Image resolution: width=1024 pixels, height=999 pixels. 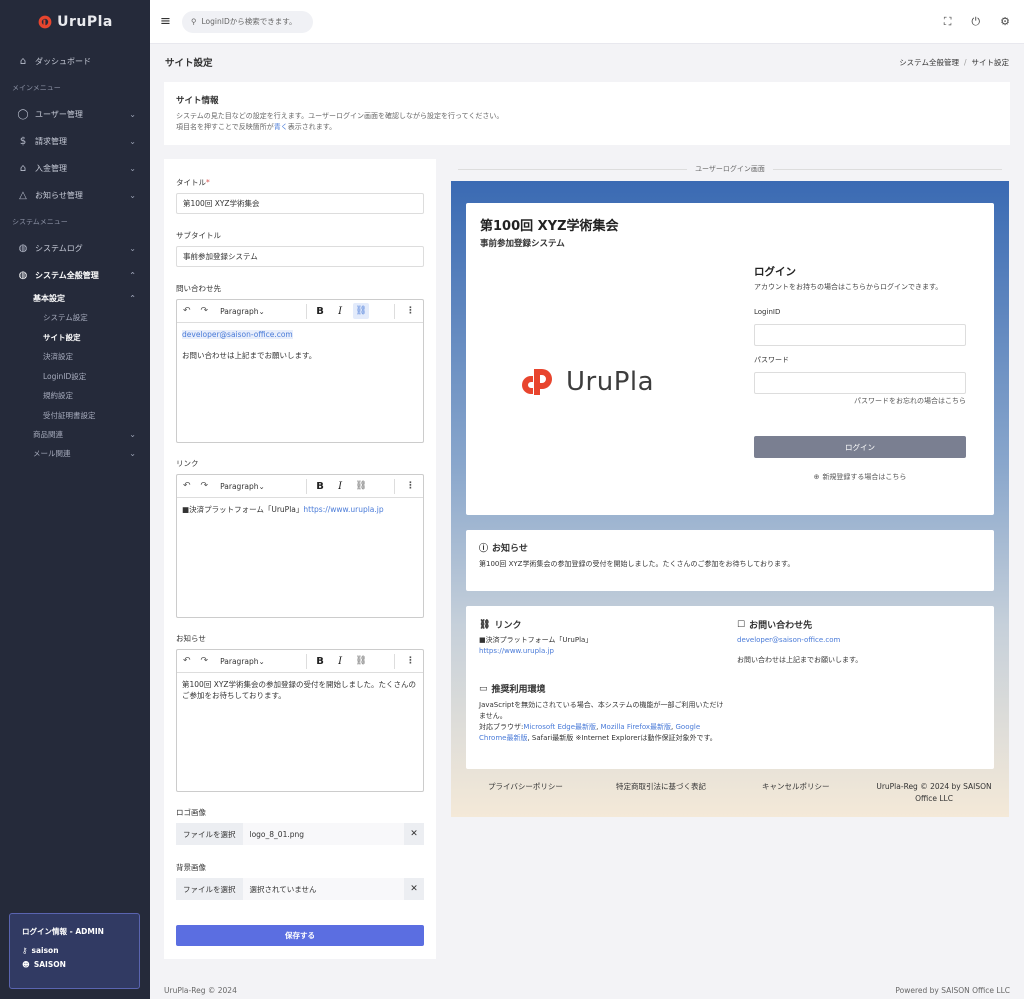 I want to click on sidebar-item-billing: $ 請求管理 ⌄, so click(x=75, y=141).